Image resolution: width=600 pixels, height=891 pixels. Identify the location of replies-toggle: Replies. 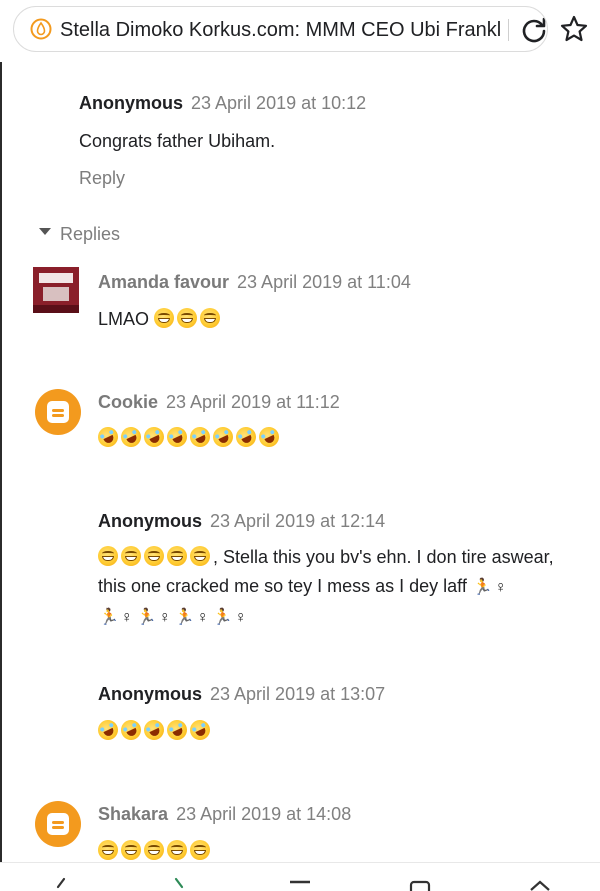
(90, 234).